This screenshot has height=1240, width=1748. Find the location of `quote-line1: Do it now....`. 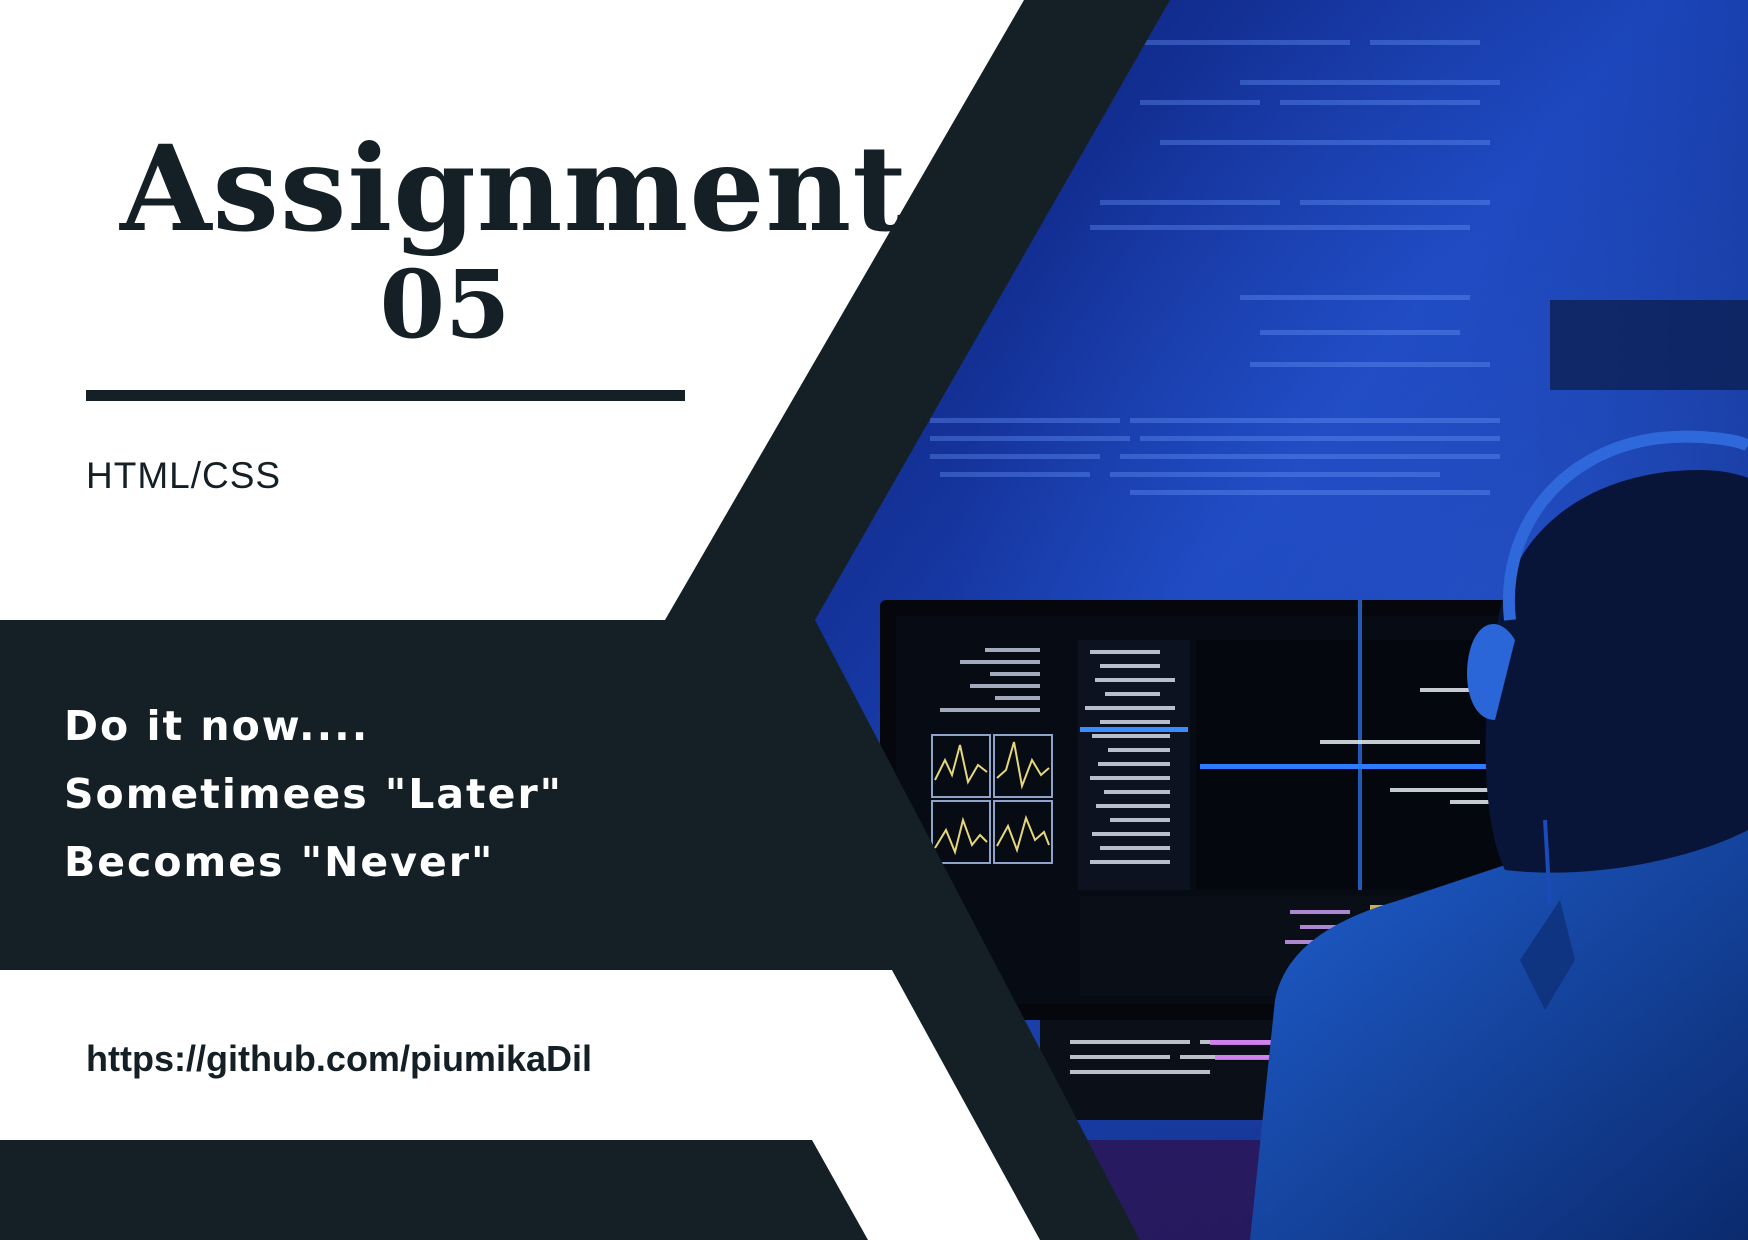

quote-line1: Do it now.... is located at coordinates (217, 726).